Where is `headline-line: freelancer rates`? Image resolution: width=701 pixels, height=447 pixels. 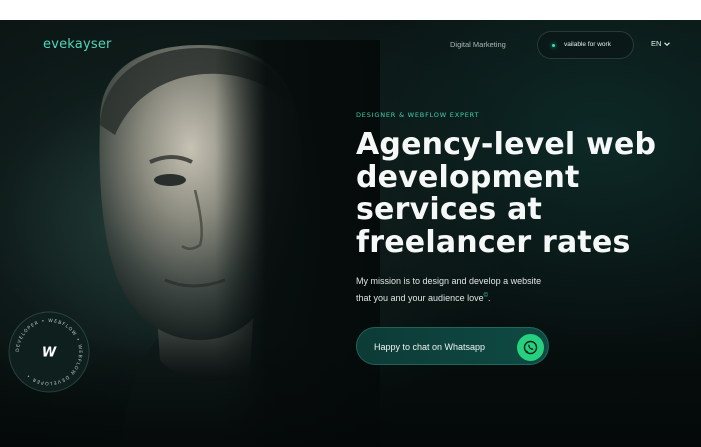
headline-line: freelancer rates is located at coordinates (493, 242).